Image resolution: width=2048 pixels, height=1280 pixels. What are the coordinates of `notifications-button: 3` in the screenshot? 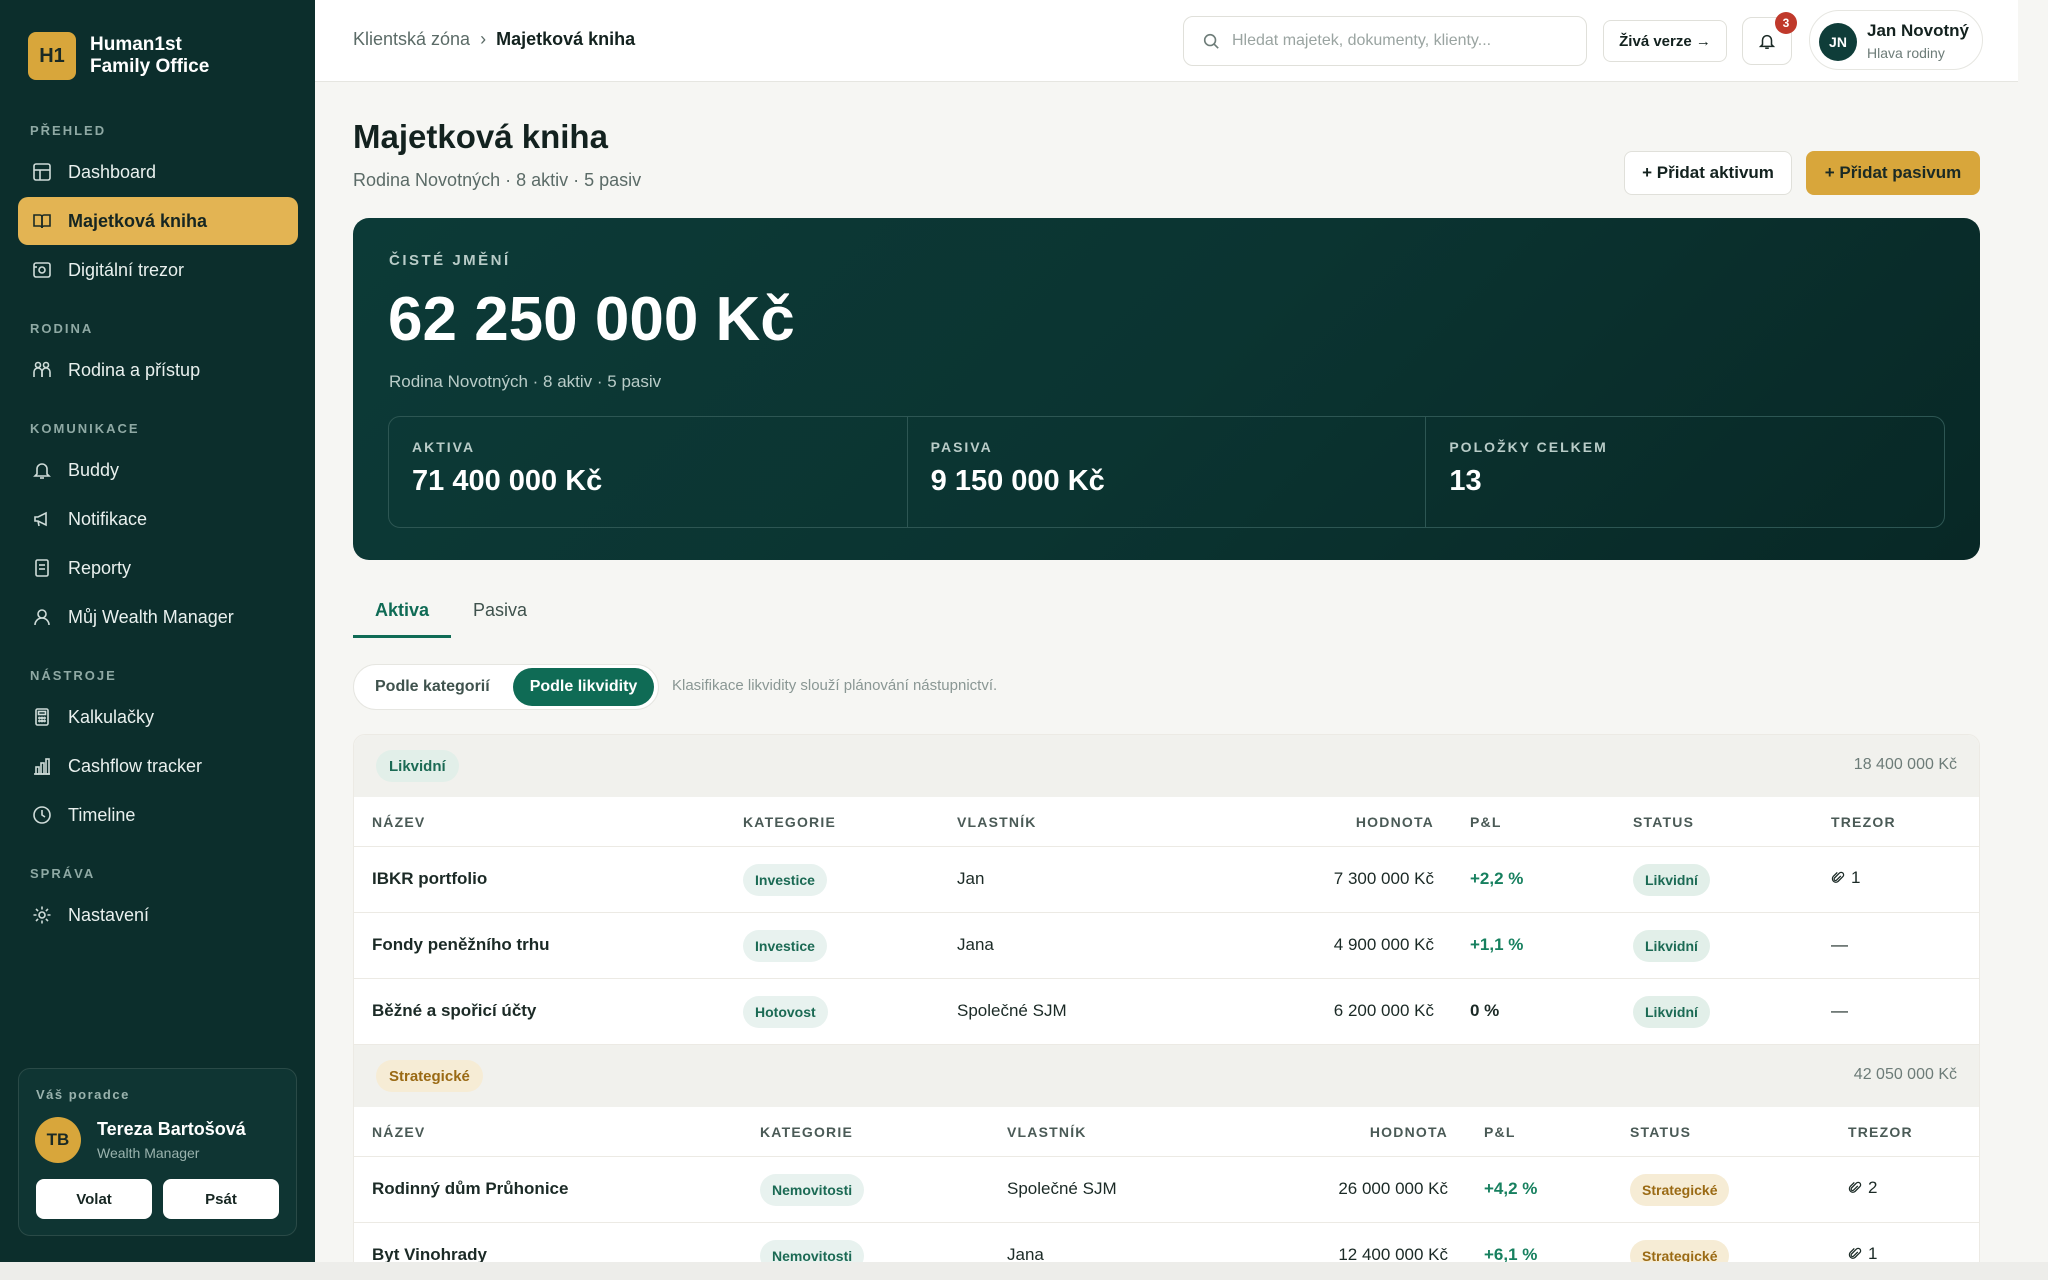 It's located at (1769, 38).